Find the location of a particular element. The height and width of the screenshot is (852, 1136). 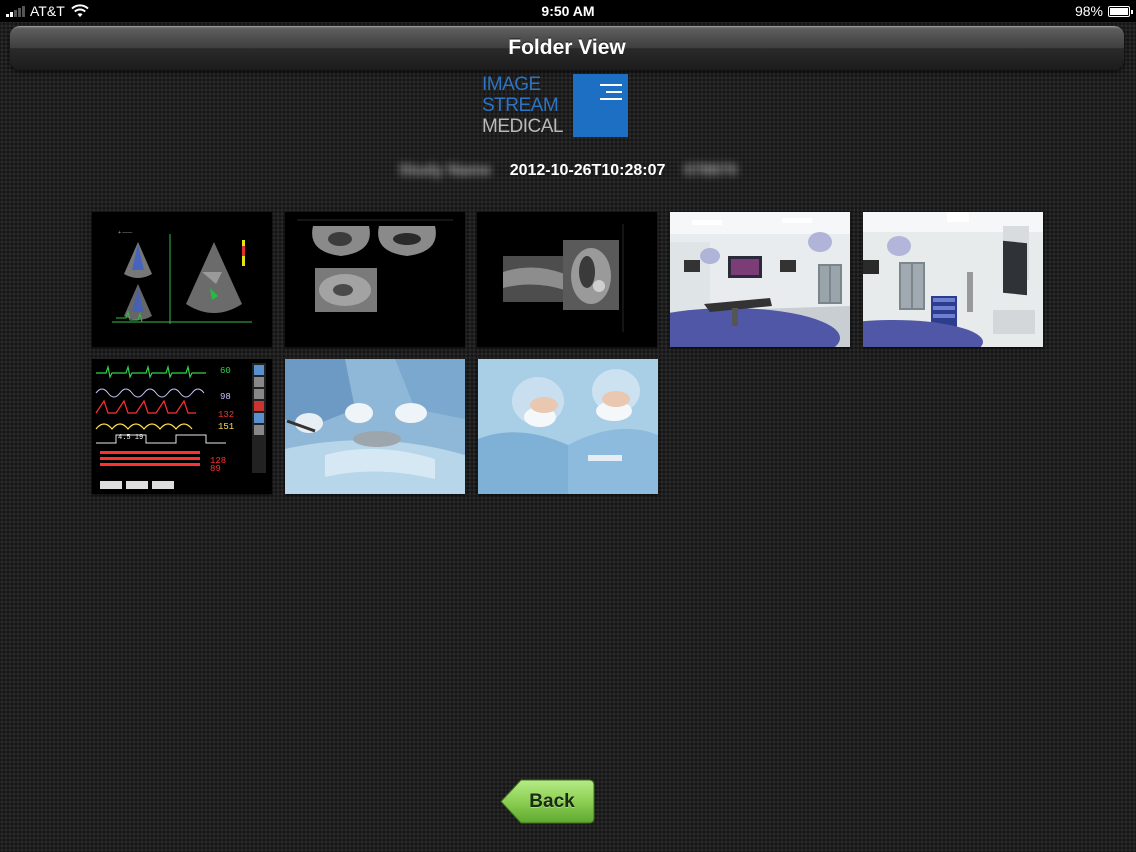

thumbnail-fetal-ultrasound is located at coordinates (375, 279).